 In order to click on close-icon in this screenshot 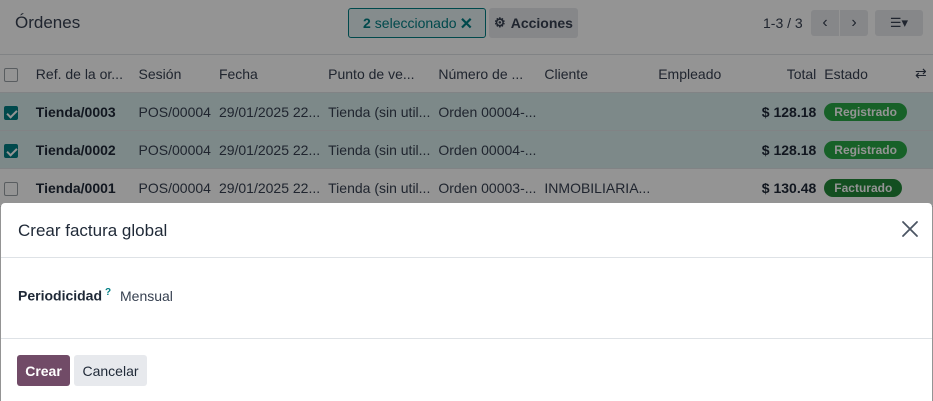, I will do `click(910, 229)`.